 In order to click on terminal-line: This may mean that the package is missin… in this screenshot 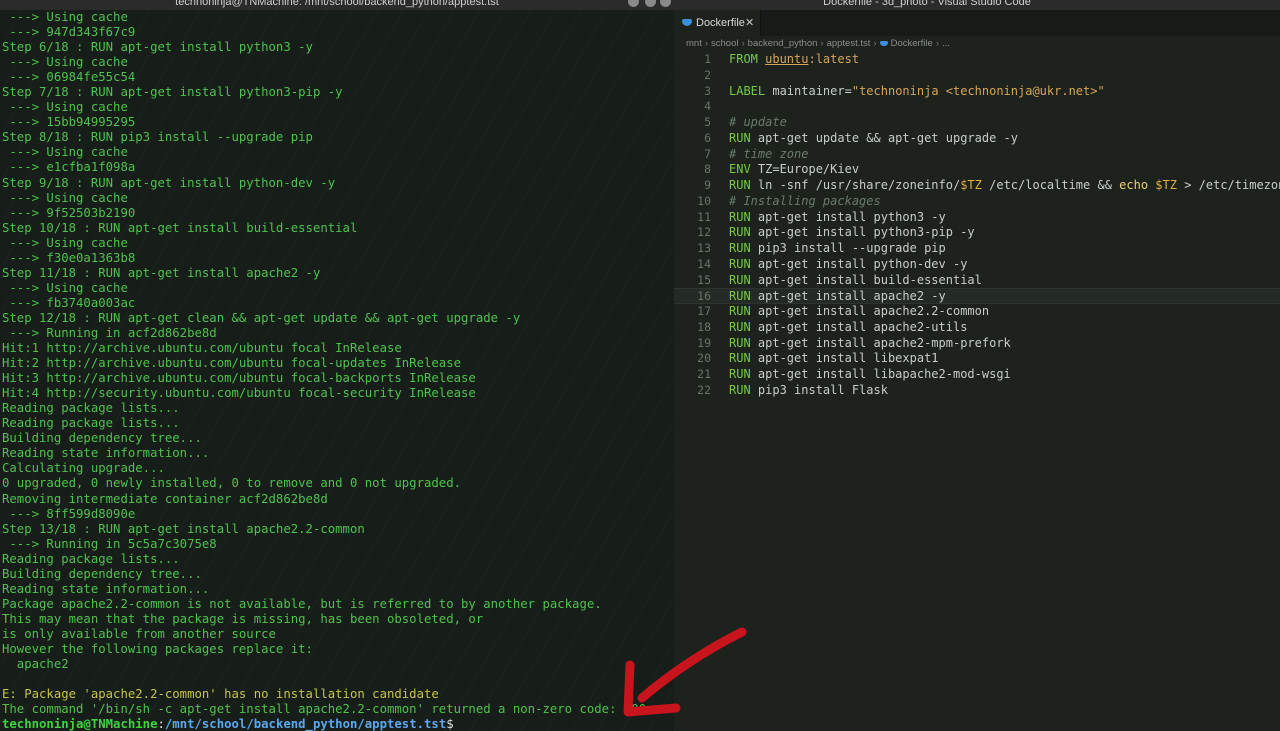, I will do `click(243, 618)`.